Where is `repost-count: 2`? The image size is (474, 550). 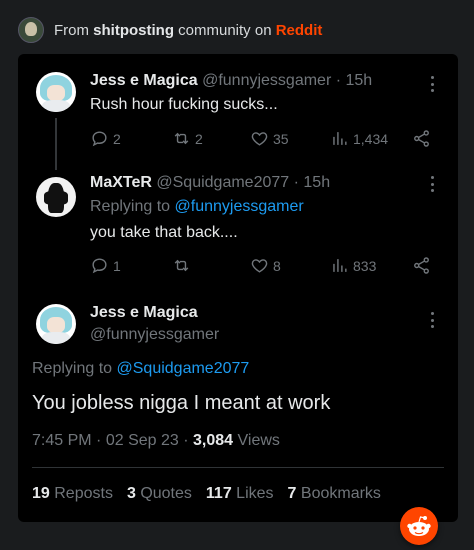 repost-count: 2 is located at coordinates (199, 138).